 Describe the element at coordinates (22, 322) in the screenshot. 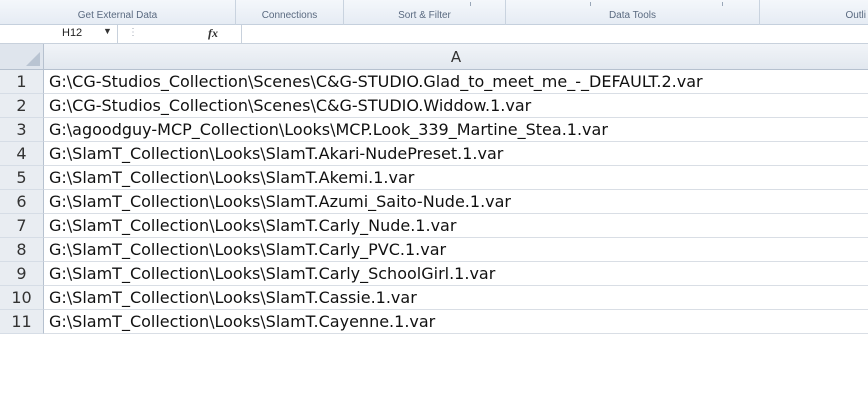

I see `row-header: 11` at that location.